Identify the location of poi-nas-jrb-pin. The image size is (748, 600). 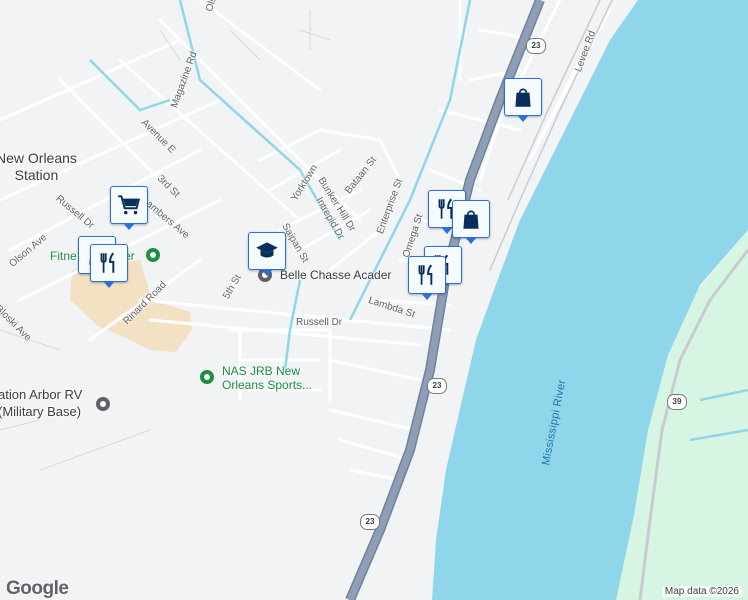
(207, 377).